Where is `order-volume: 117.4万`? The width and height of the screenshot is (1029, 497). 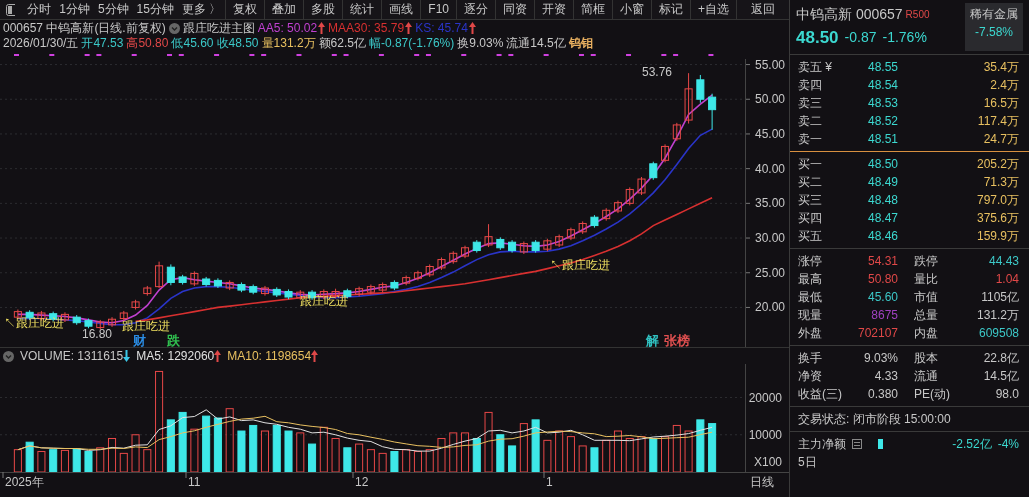 order-volume: 117.4万 is located at coordinates (997, 121).